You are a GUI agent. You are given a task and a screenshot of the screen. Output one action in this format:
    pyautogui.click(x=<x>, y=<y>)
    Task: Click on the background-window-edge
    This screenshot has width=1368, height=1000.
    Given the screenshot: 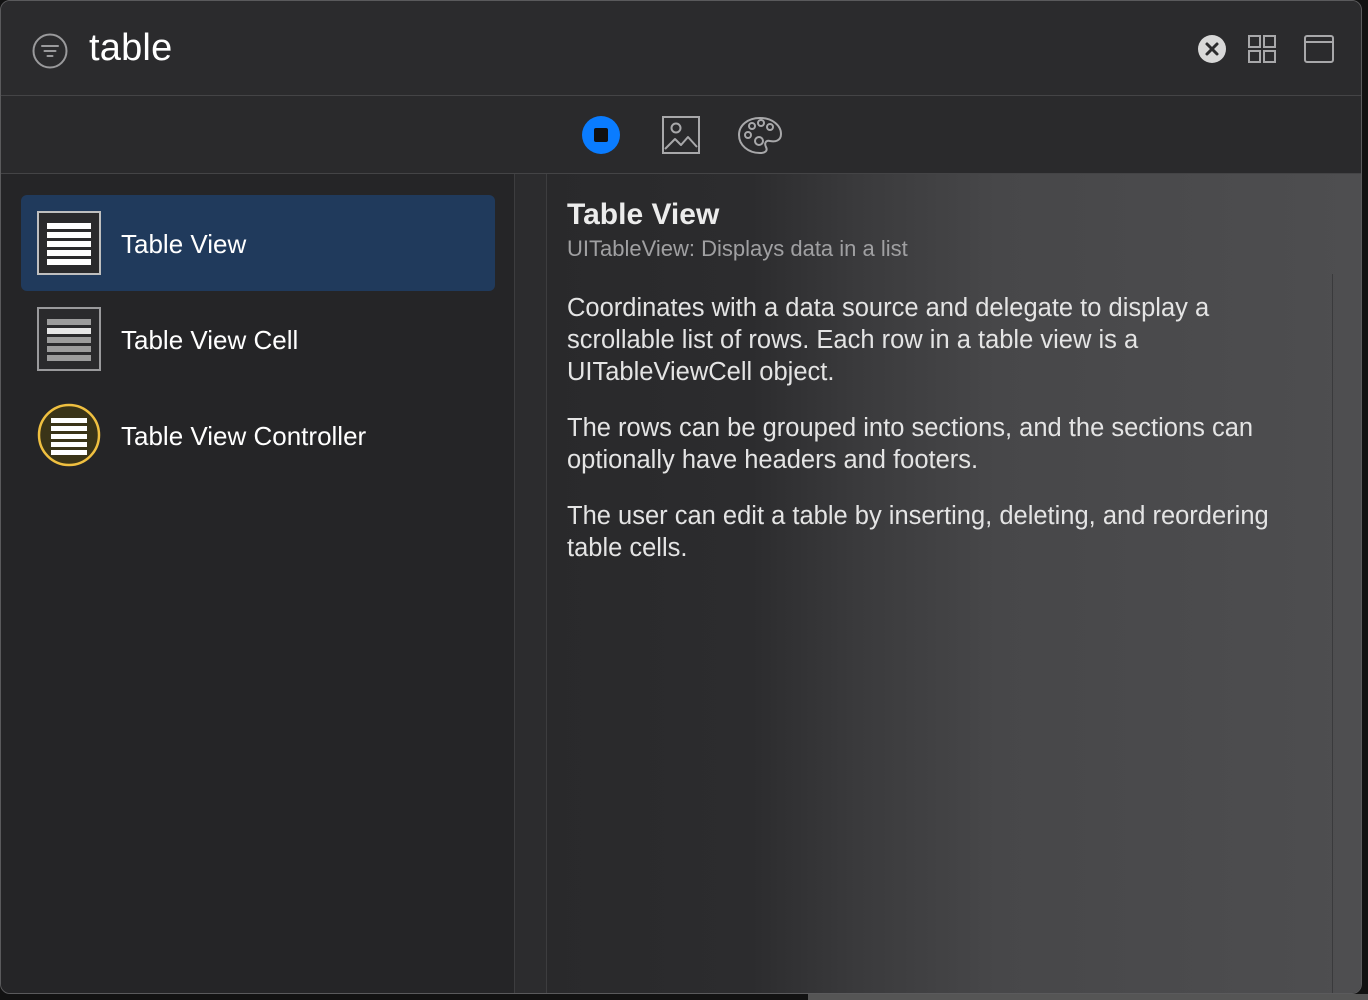 What is the action you would take?
    pyautogui.click(x=1088, y=997)
    